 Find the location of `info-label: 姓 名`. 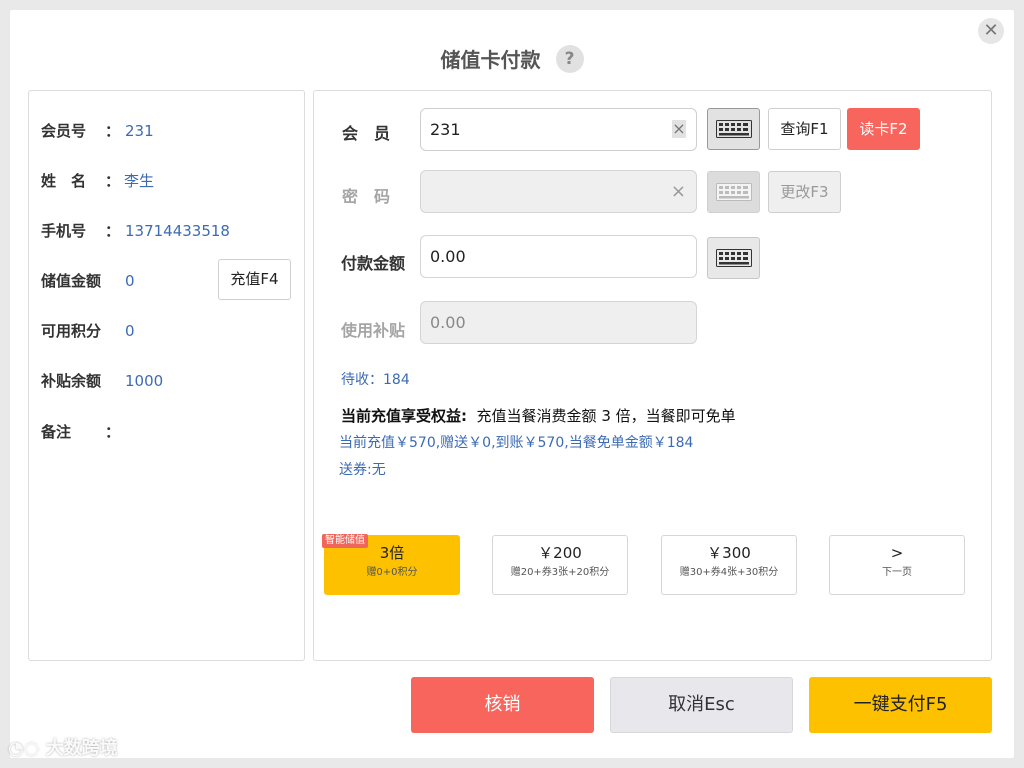

info-label: 姓 名 is located at coordinates (64, 181).